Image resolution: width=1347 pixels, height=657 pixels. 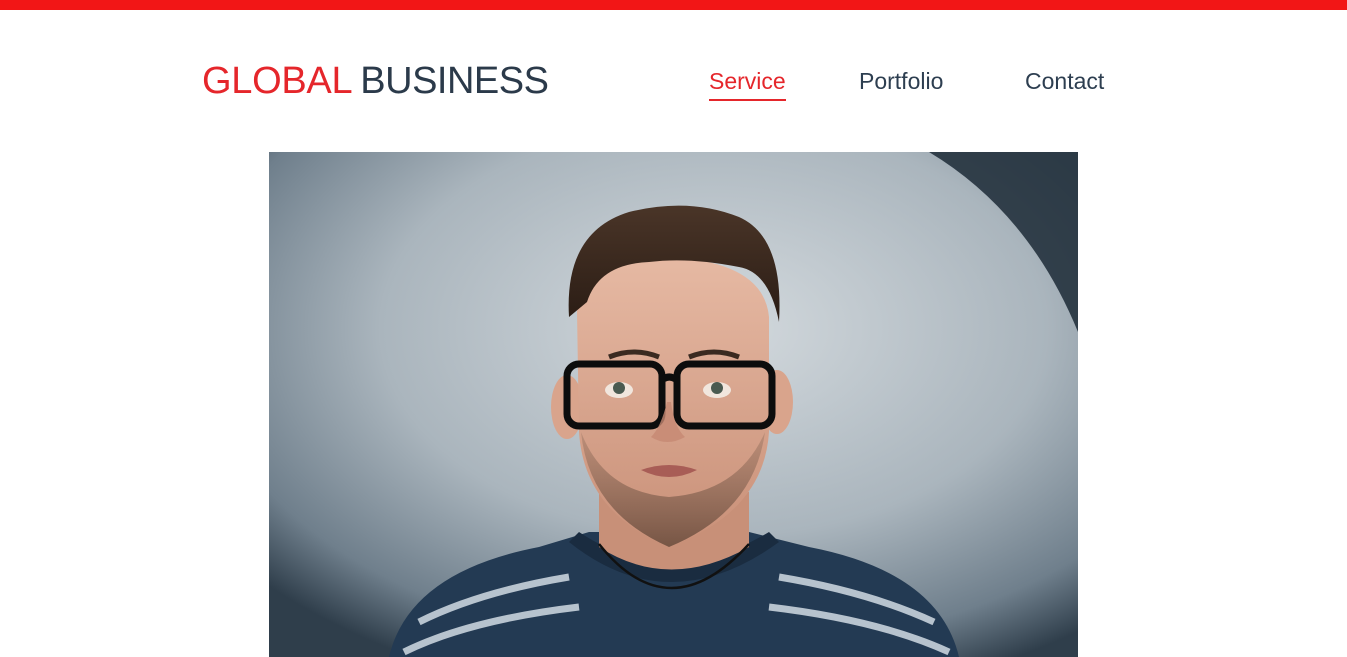 I want to click on main-nav: Service Portfolio Contact, so click(x=673, y=84).